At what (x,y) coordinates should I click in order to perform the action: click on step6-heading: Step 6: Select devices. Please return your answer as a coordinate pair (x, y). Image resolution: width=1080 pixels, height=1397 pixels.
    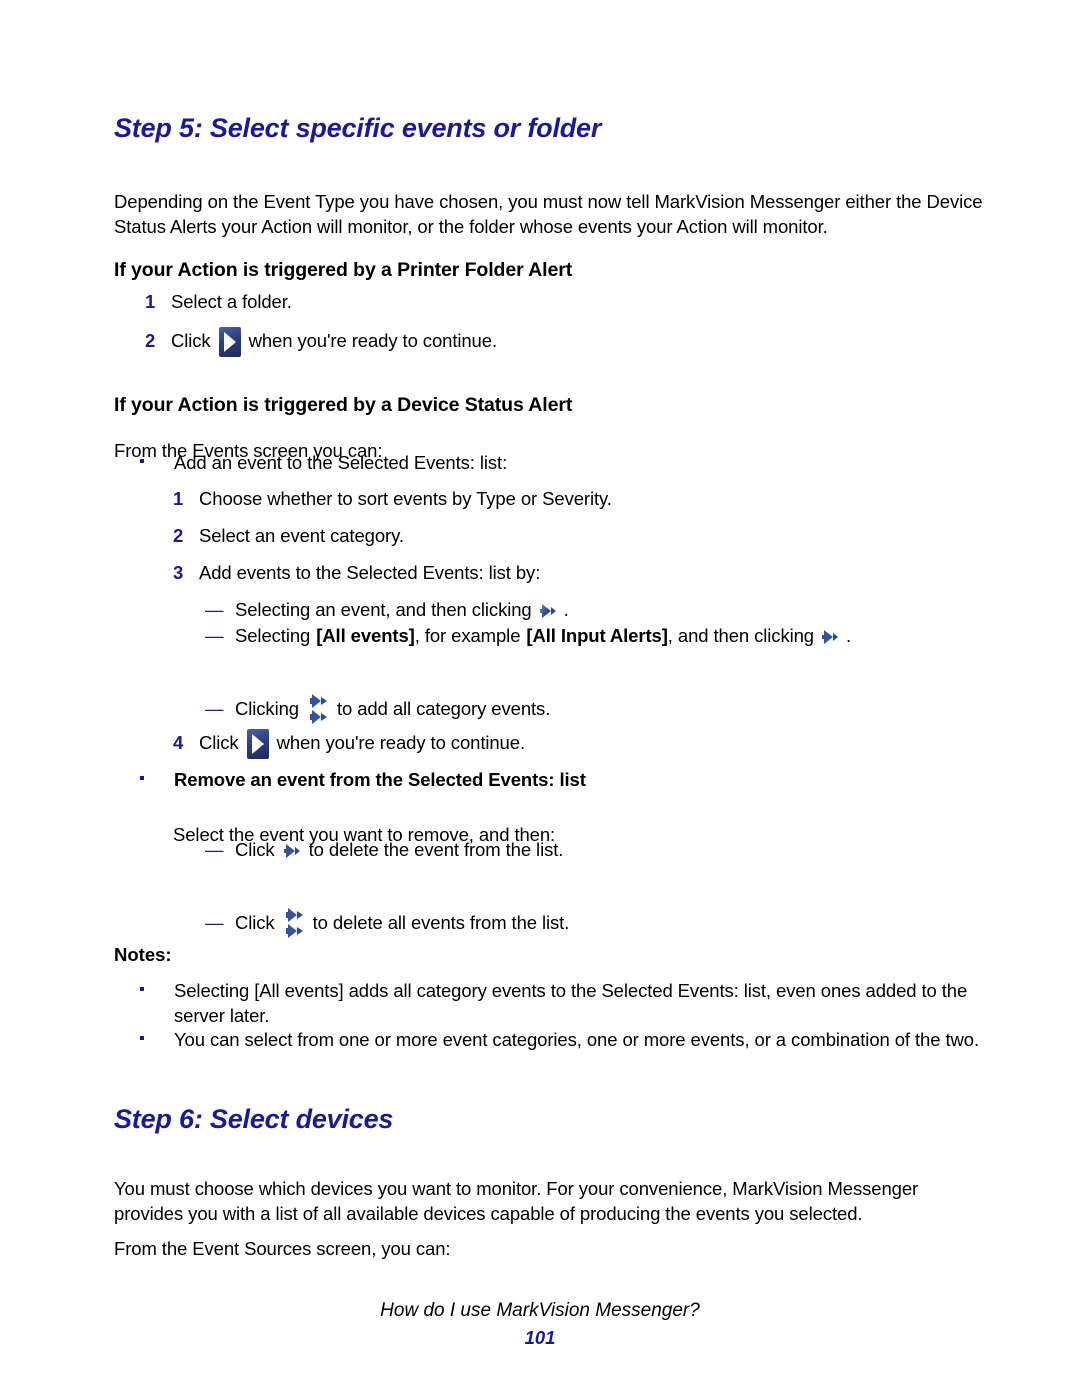
    Looking at the image, I should click on (254, 1119).